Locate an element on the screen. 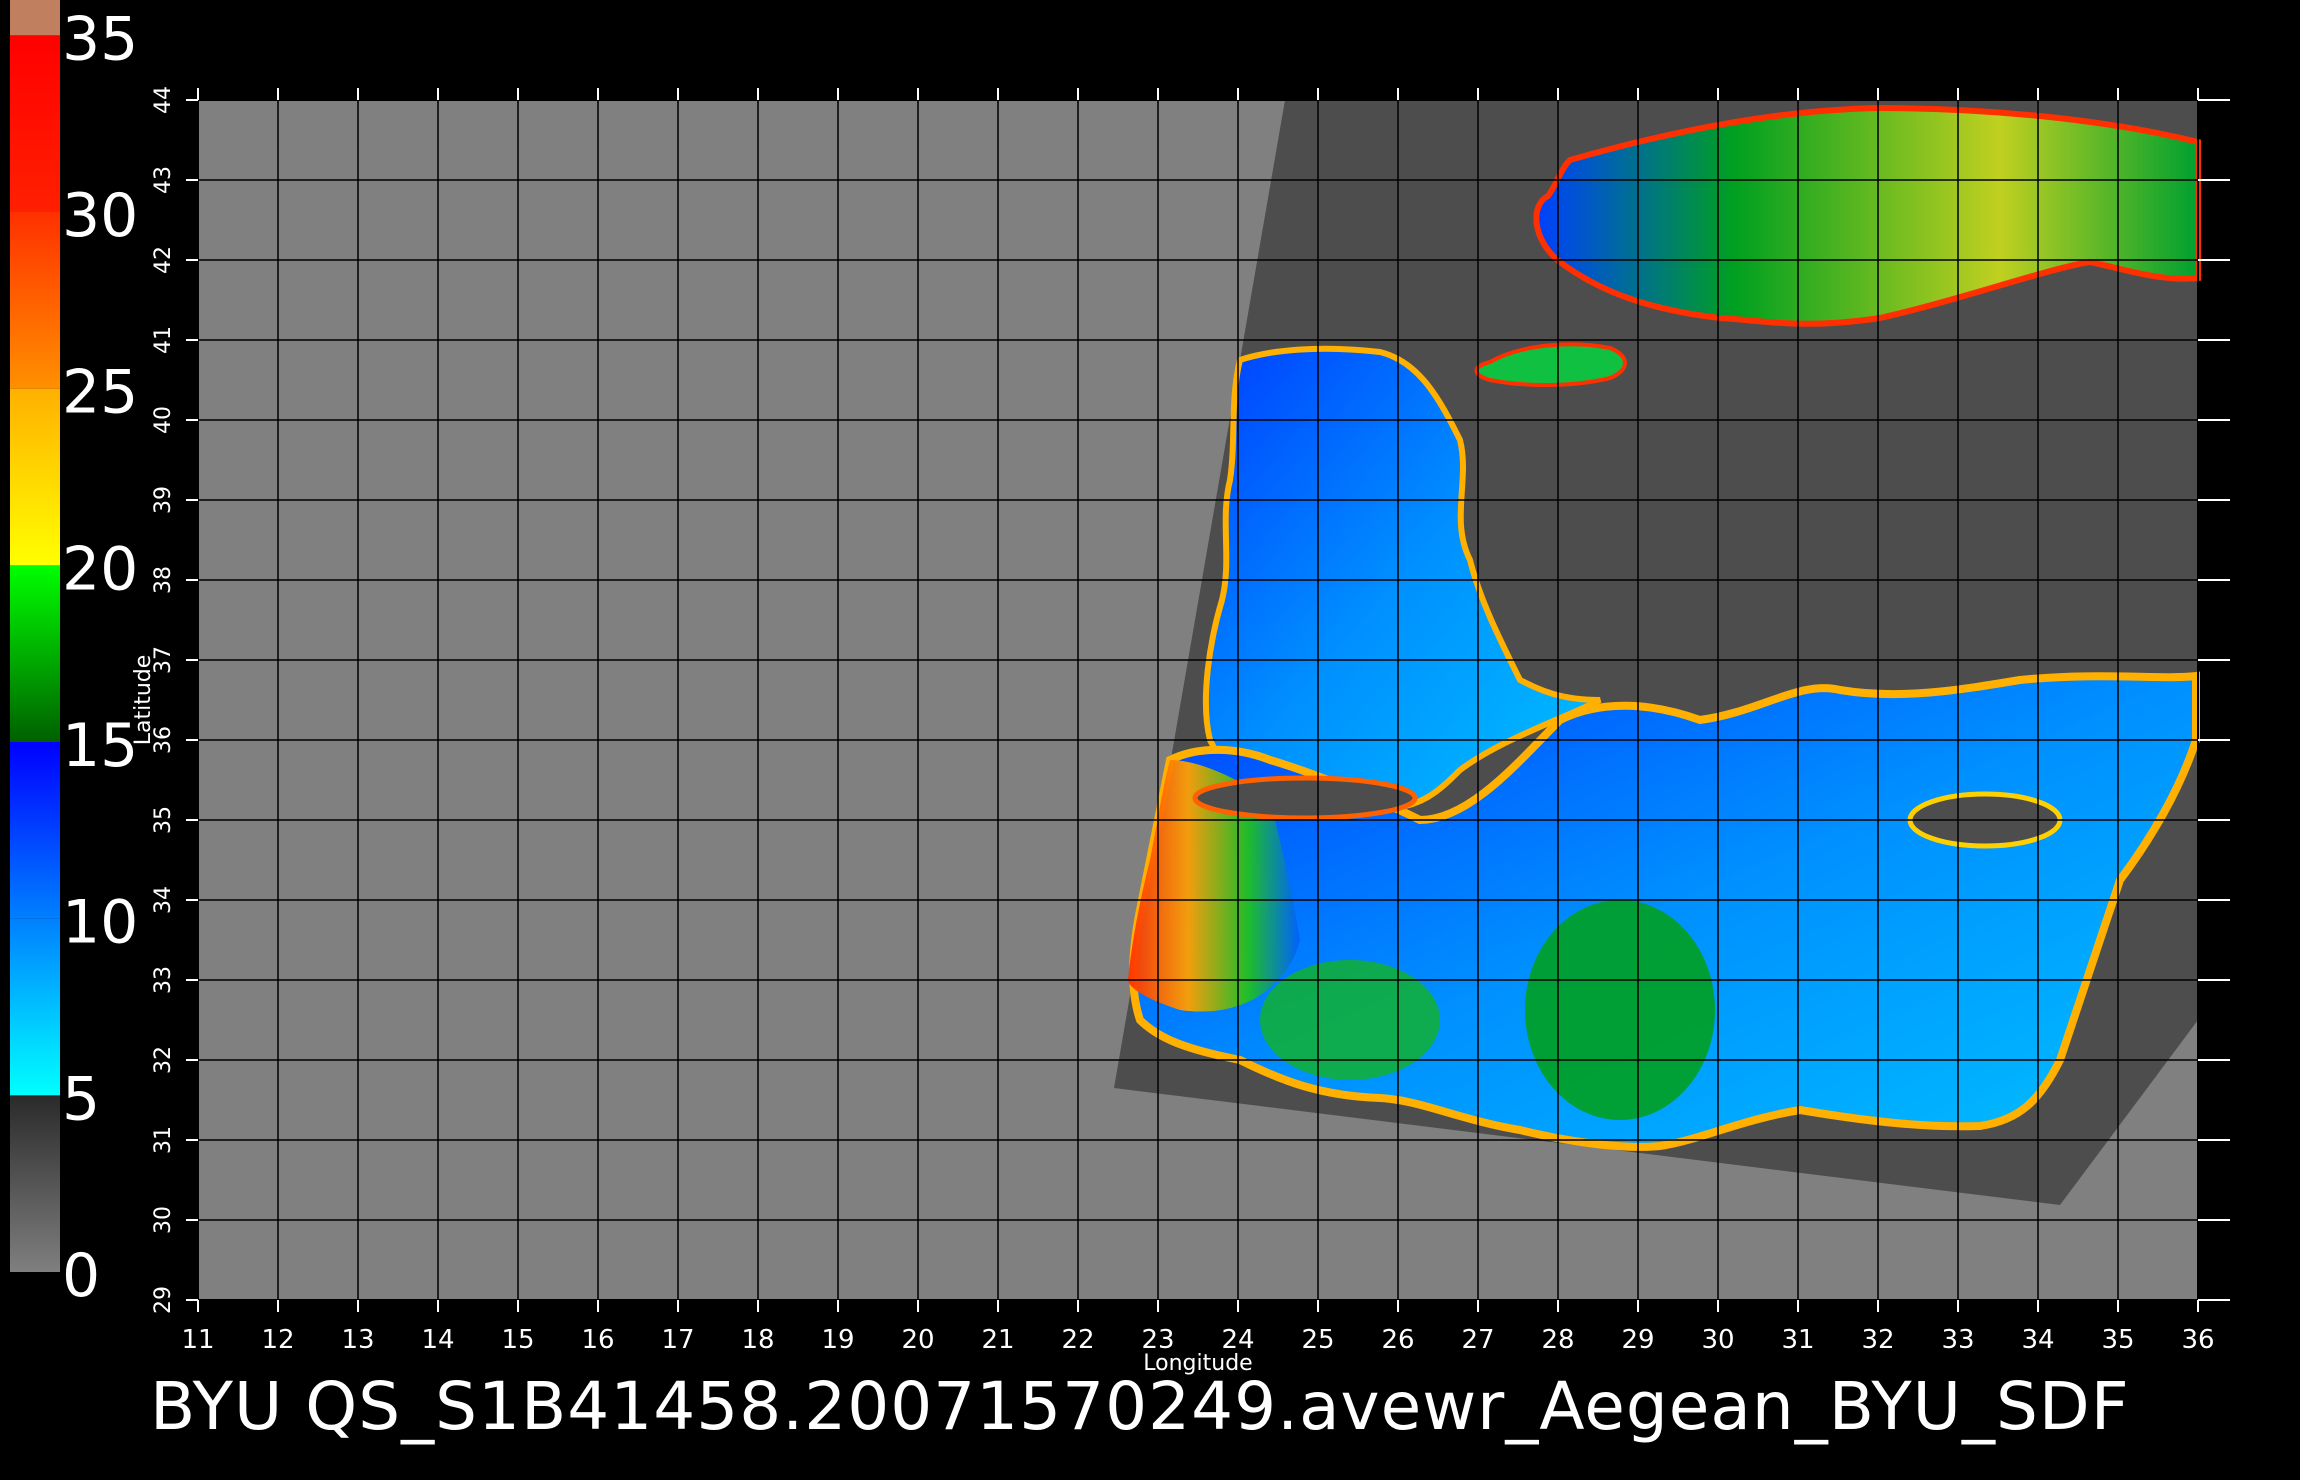  lon-tick-label: 14 is located at coordinates (437, 1340).